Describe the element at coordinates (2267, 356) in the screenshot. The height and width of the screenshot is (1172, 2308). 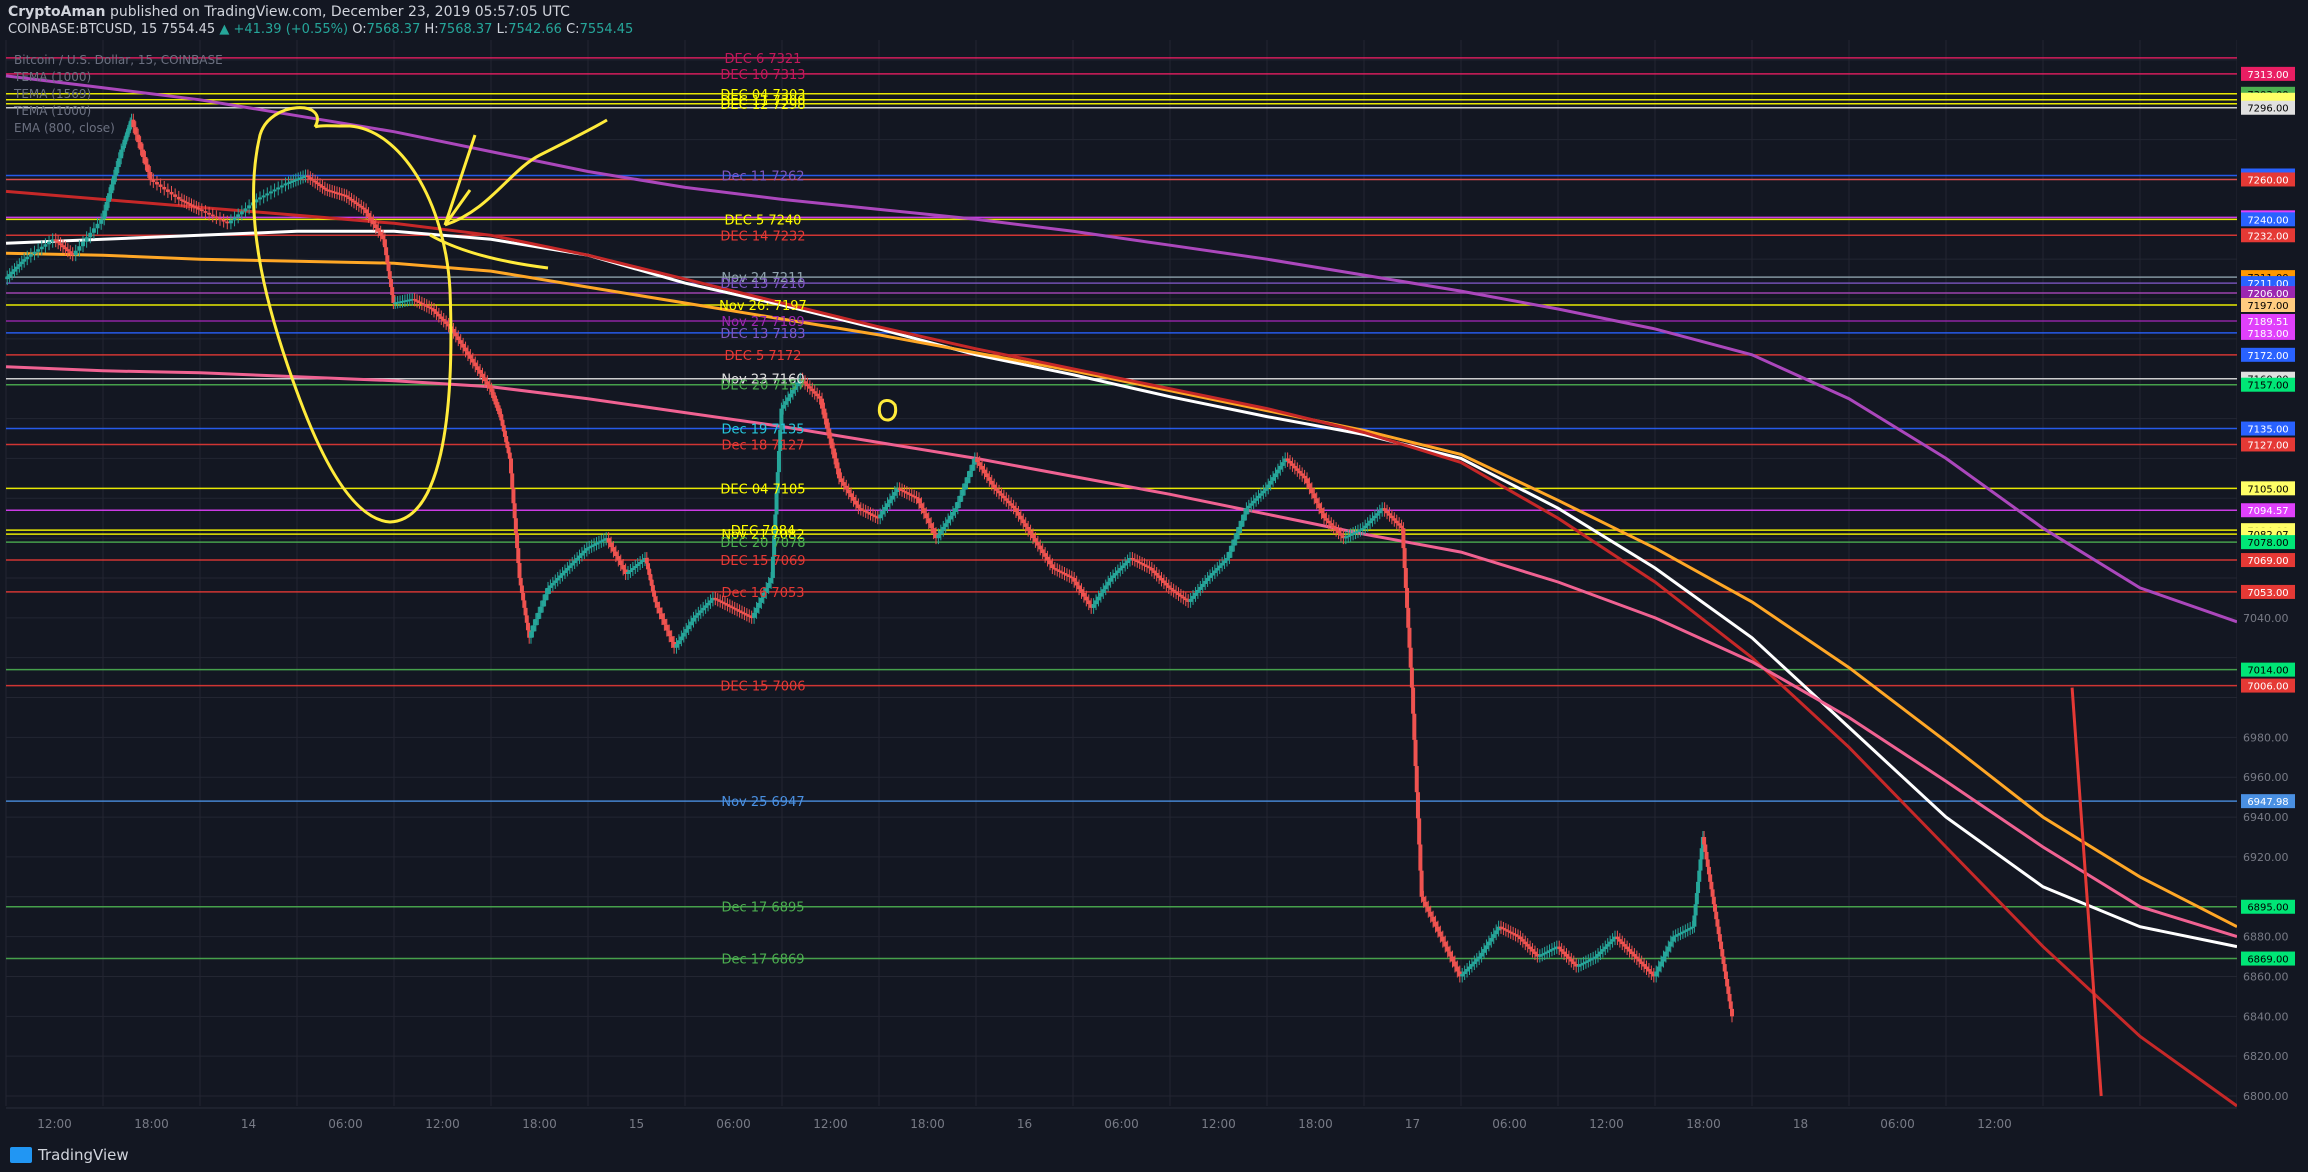
I see `price-badge-label: 7172.00` at that location.